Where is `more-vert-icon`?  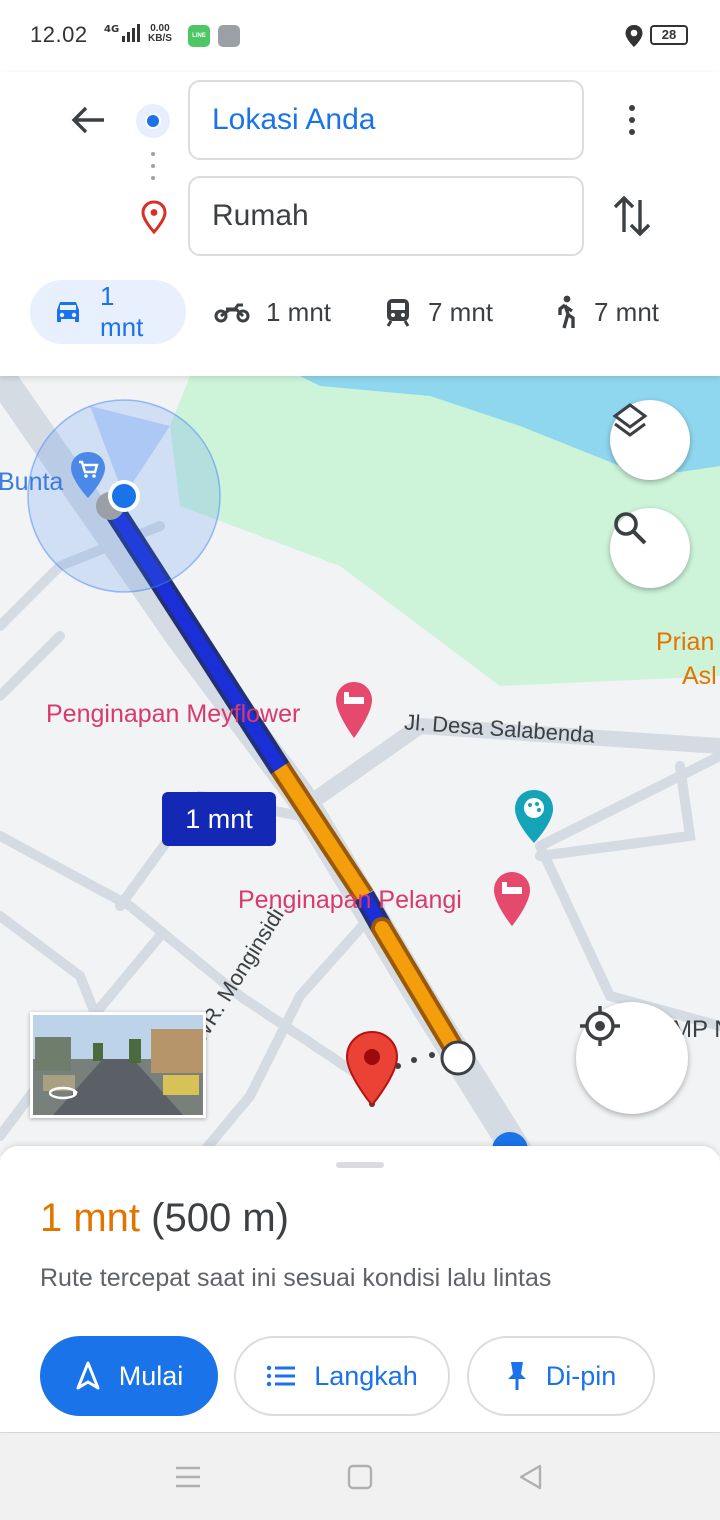
more-vert-icon is located at coordinates (632, 108).